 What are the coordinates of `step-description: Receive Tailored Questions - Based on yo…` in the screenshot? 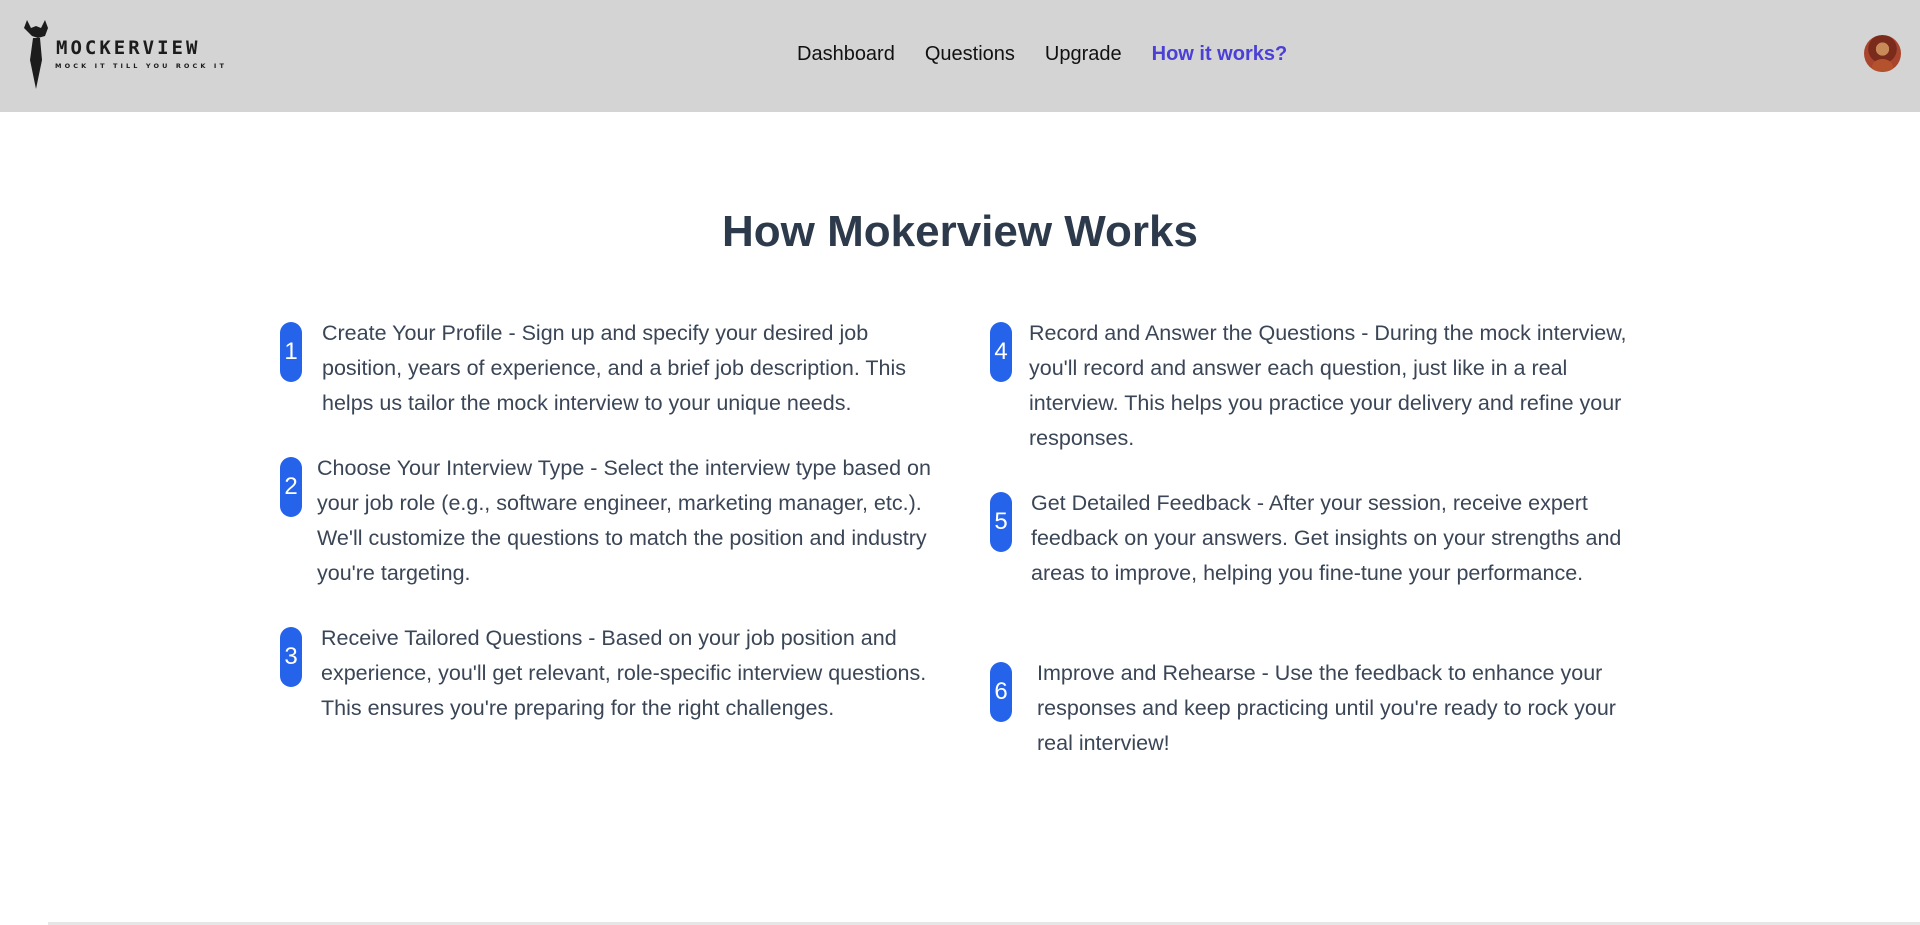 It's located at (624, 673).